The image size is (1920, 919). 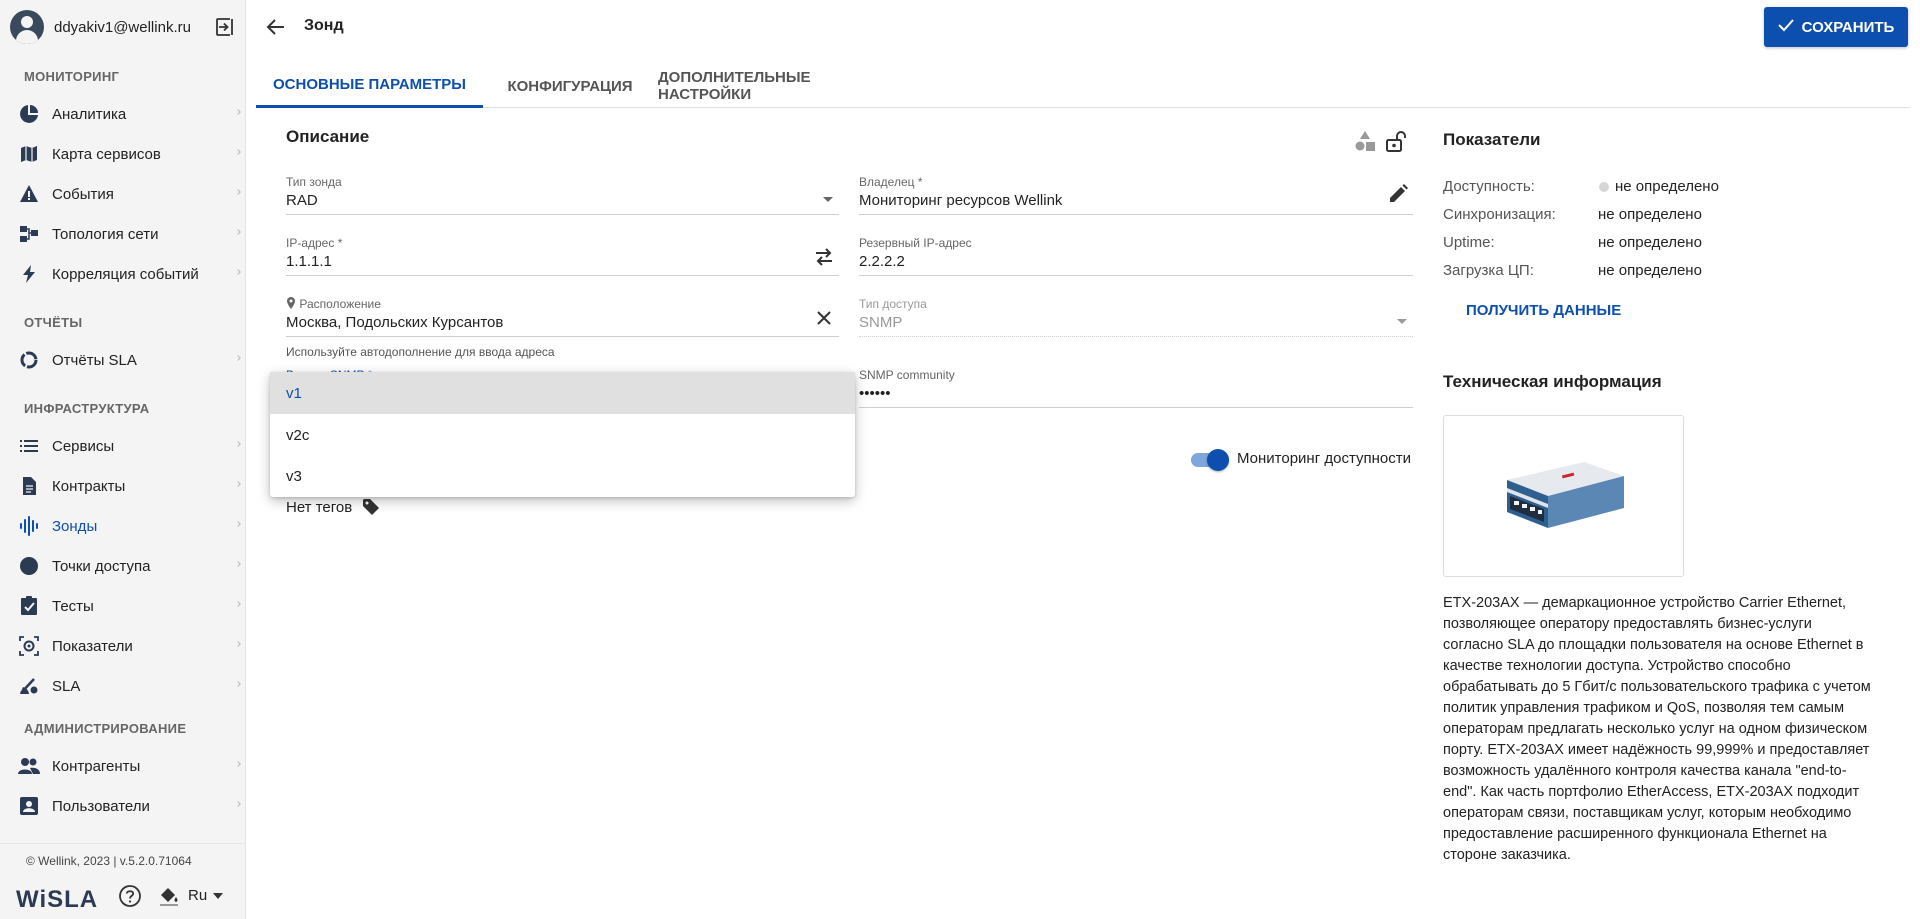 I want to click on tag-icon, so click(x=371, y=507).